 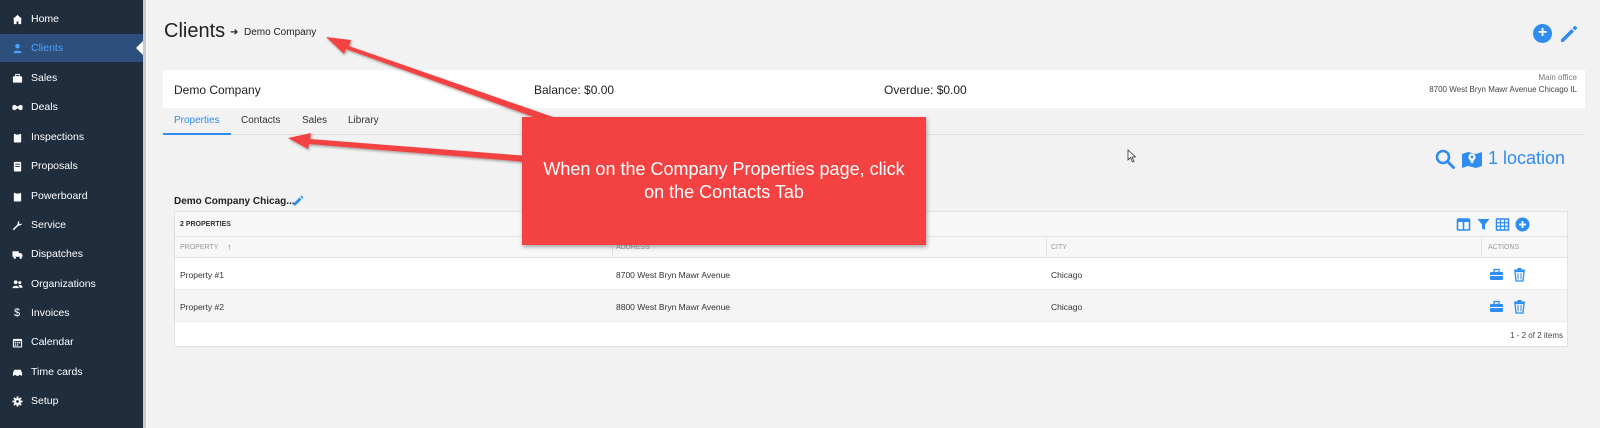 What do you see at coordinates (1557, 77) in the screenshot?
I see `main-office-label: Main office` at bounding box center [1557, 77].